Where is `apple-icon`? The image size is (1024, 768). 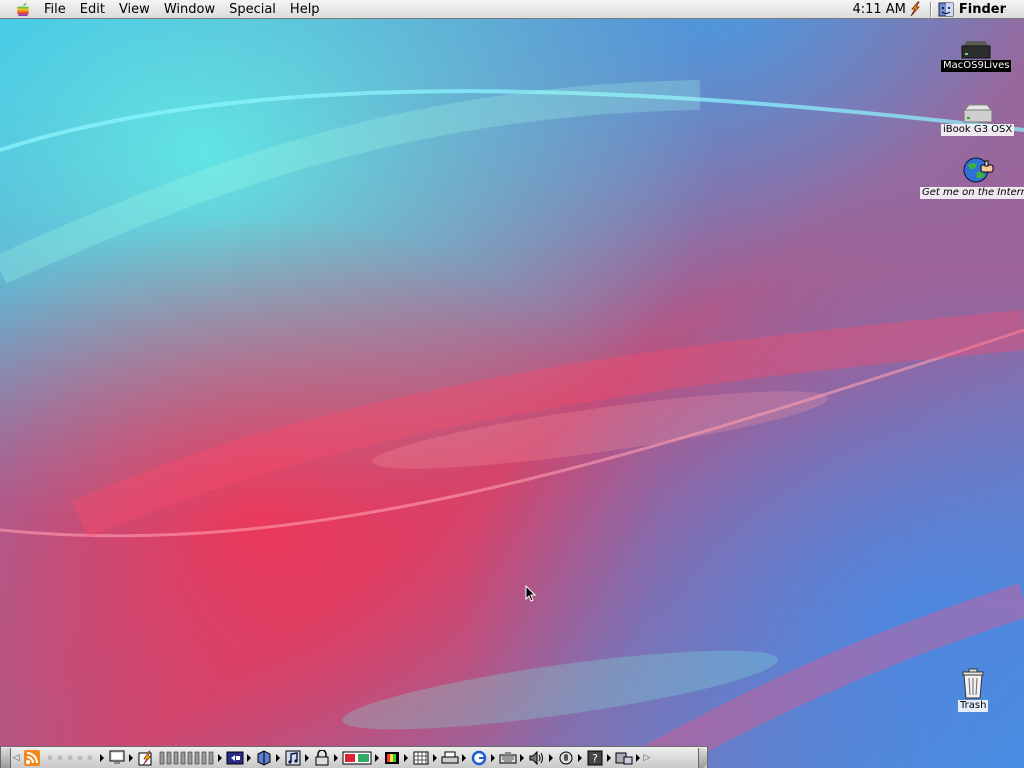
apple-icon is located at coordinates (23, 9).